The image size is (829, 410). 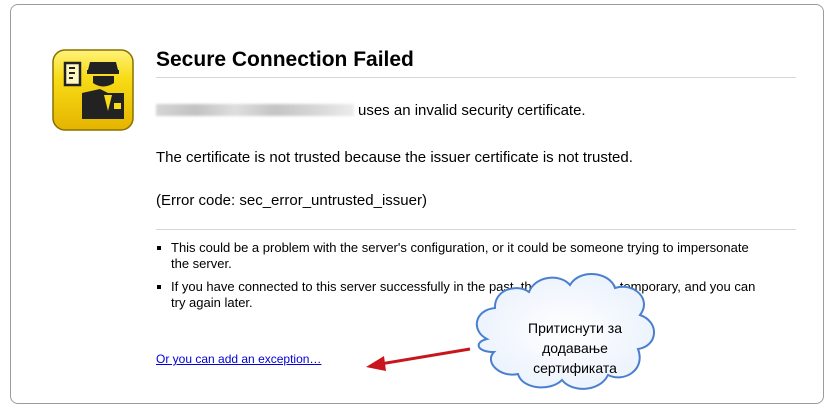 I want to click on cert-message: uses an invalid security certificate., so click(x=371, y=110).